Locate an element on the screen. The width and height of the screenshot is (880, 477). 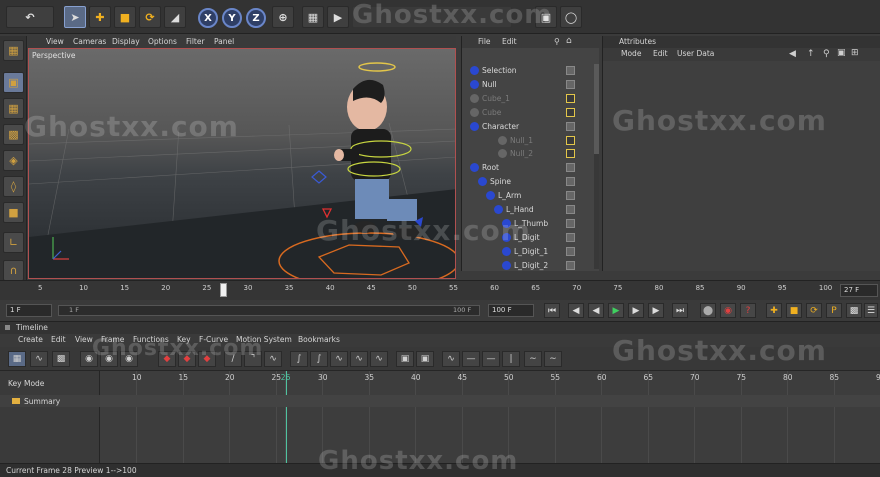
timeline-menu-bookmarks: Bookmarks is located at coordinates (319, 339).